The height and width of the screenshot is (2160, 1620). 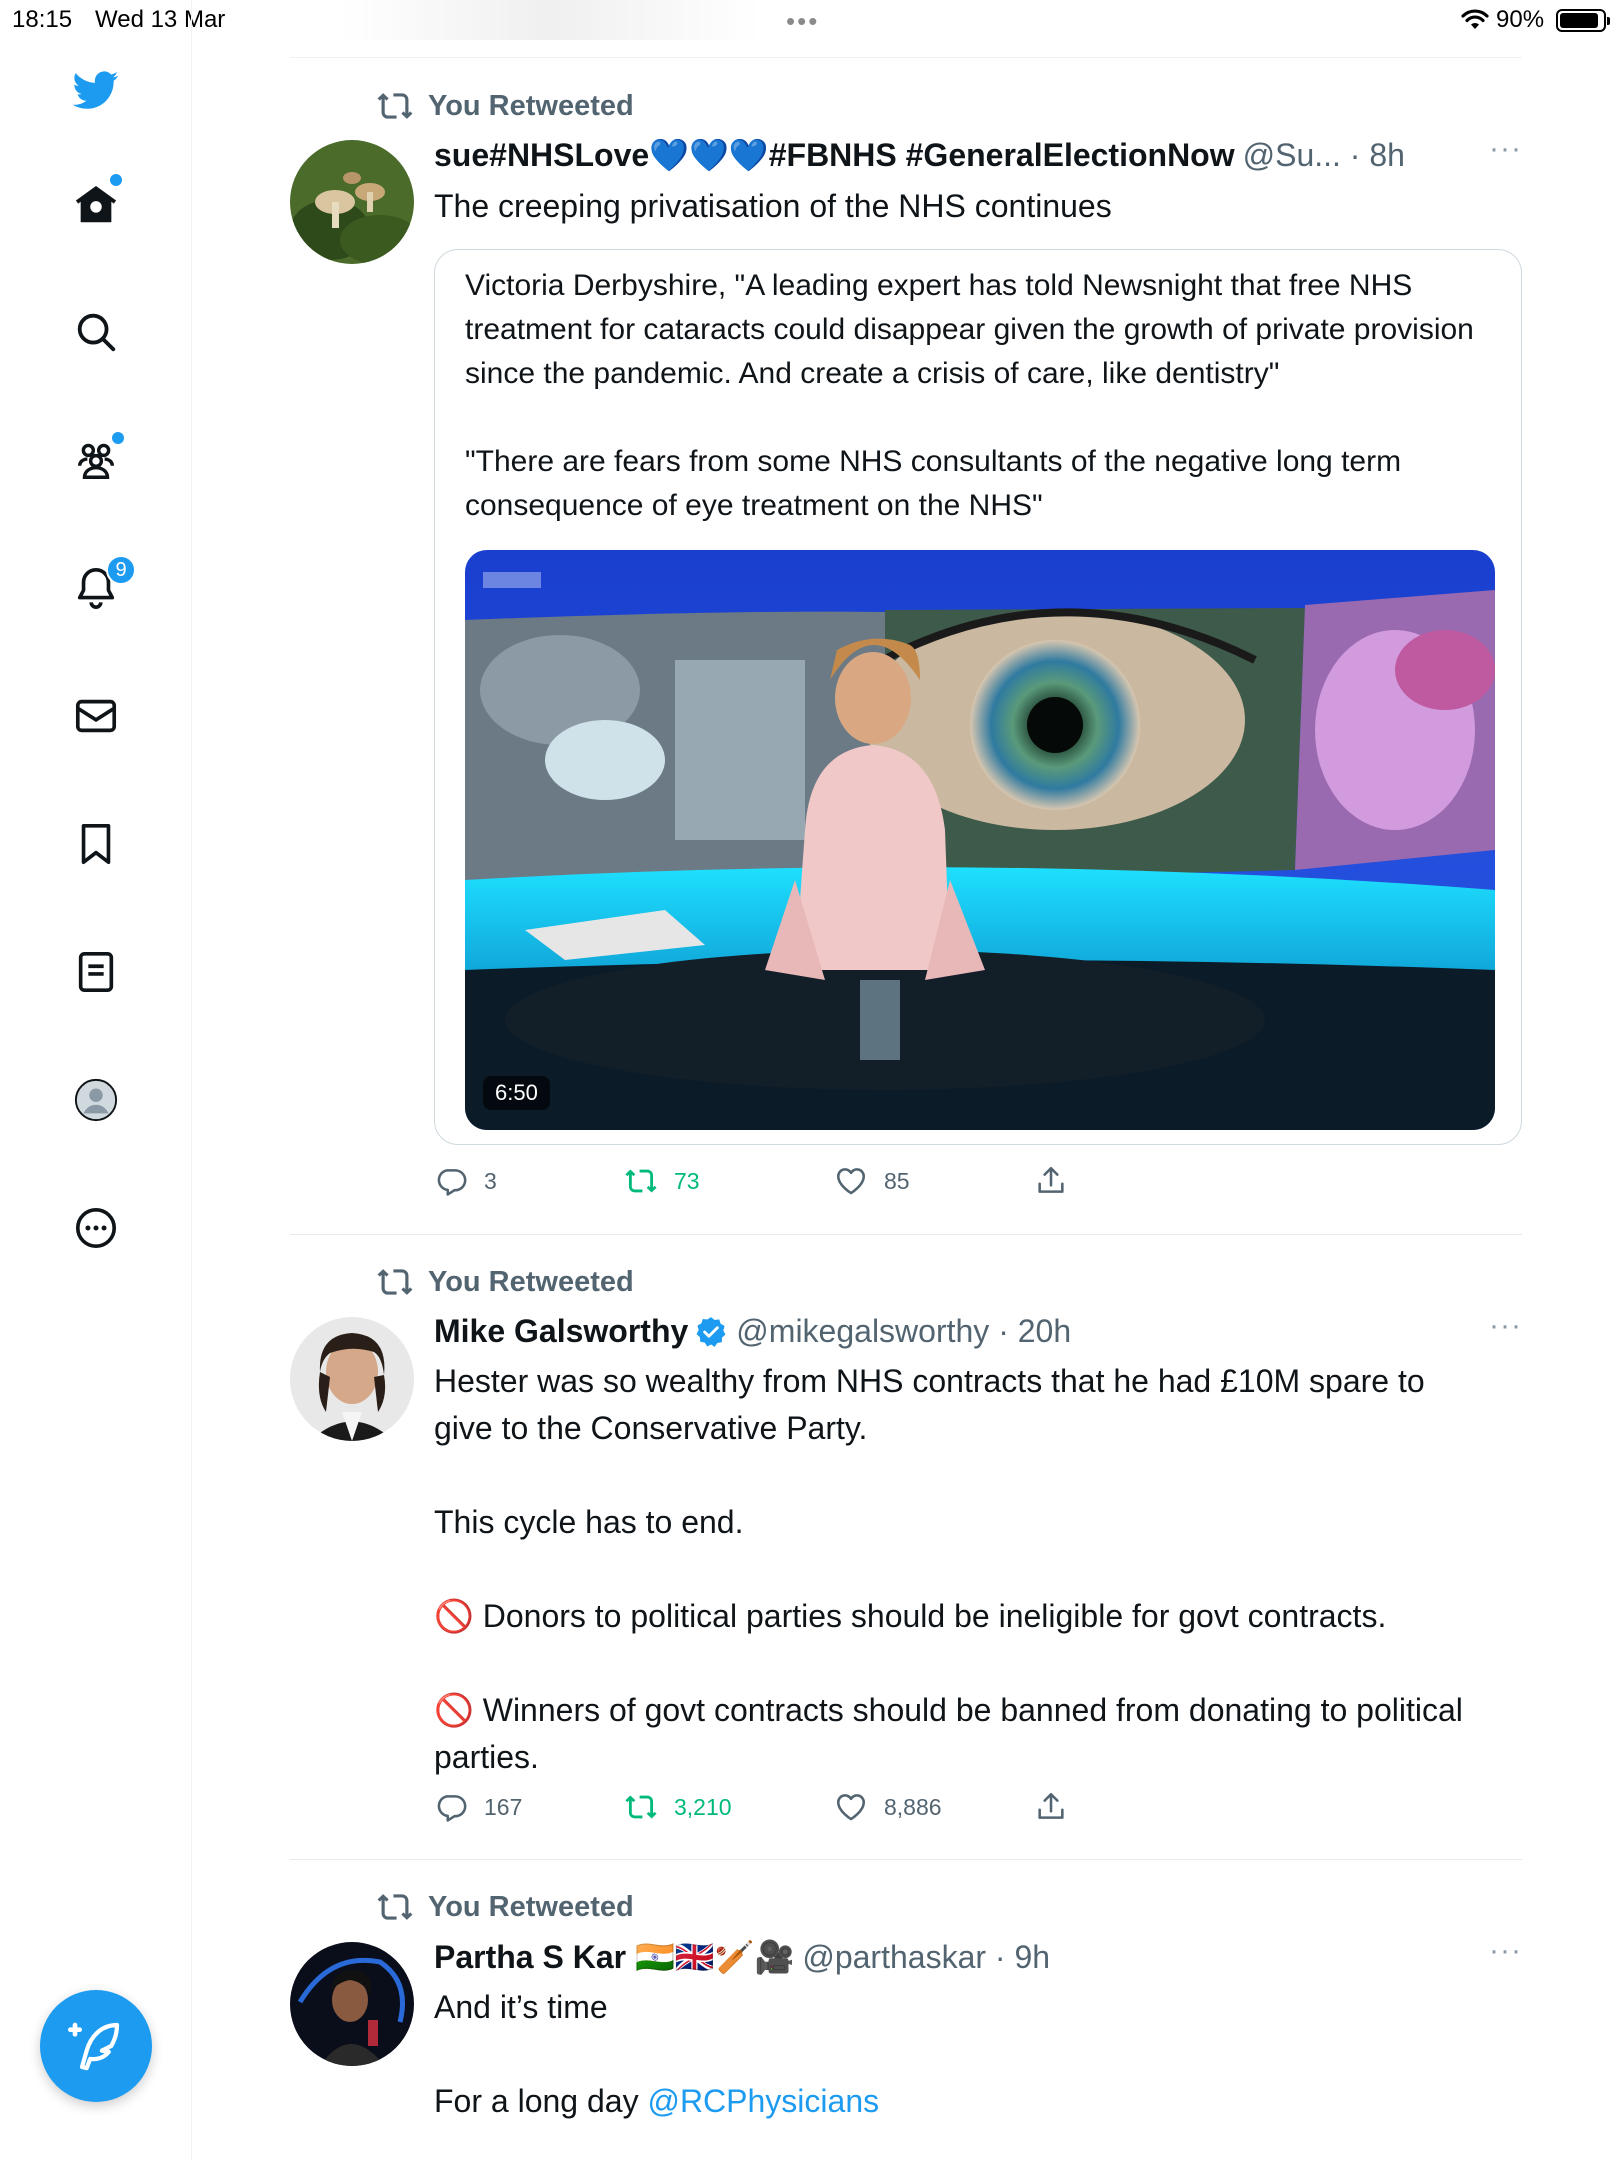 I want to click on like-button: 8,886, so click(x=888, y=1807).